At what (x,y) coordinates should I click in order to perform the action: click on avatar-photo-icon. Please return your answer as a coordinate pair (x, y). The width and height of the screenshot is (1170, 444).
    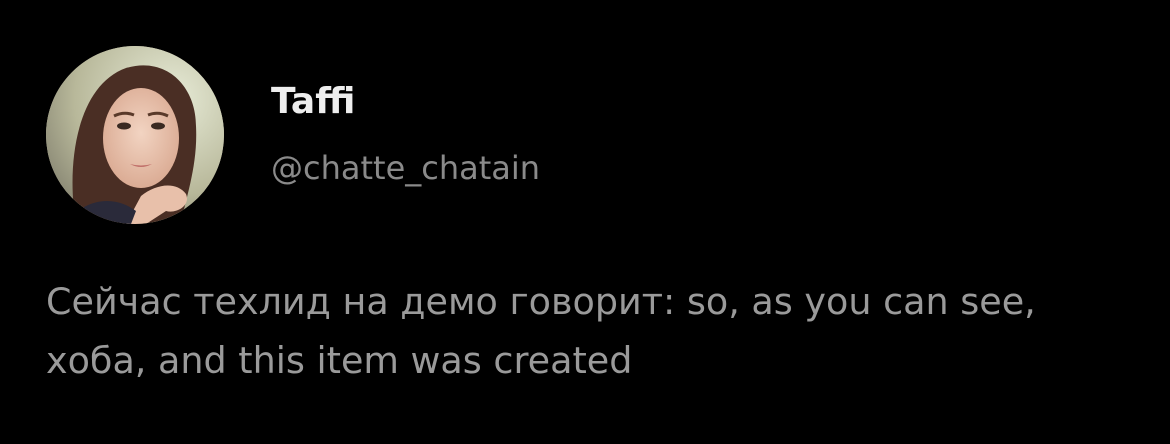
    Looking at the image, I should click on (135, 135).